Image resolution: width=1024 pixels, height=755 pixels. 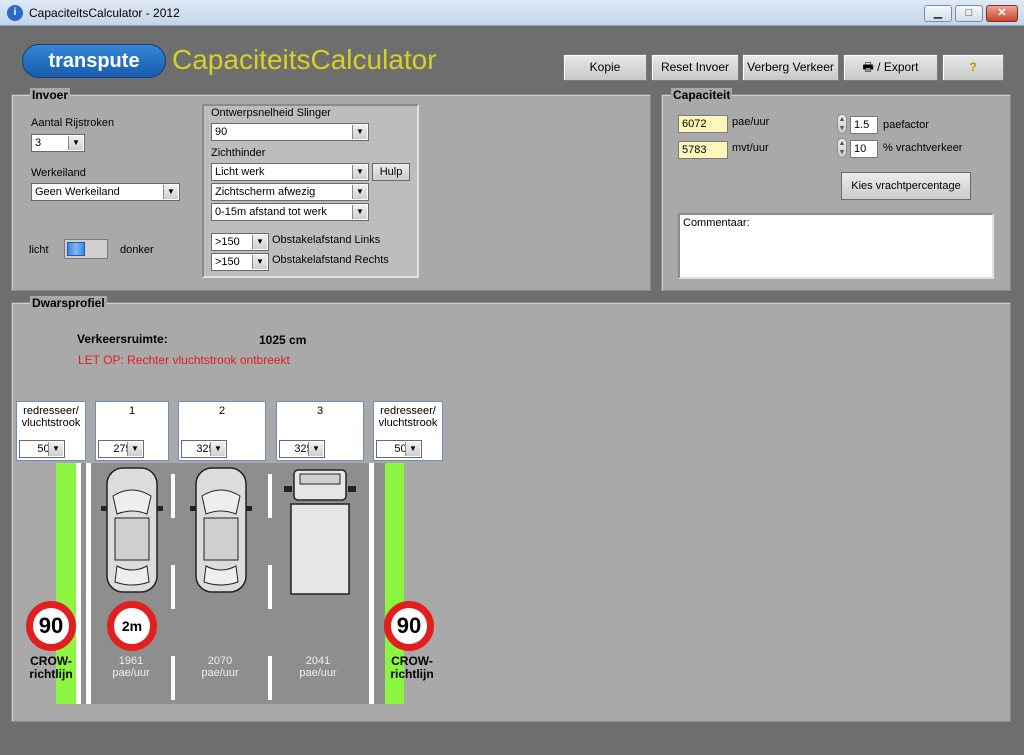 What do you see at coordinates (702, 95) in the screenshot?
I see `capaciteit-title: Capaciteit` at bounding box center [702, 95].